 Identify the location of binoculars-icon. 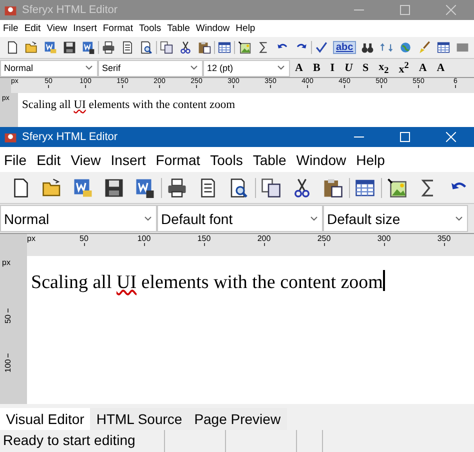
(367, 47).